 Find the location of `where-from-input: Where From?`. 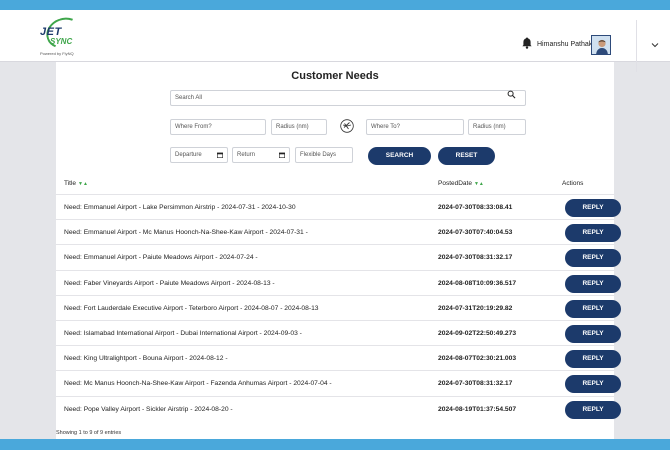

where-from-input: Where From? is located at coordinates (218, 127).